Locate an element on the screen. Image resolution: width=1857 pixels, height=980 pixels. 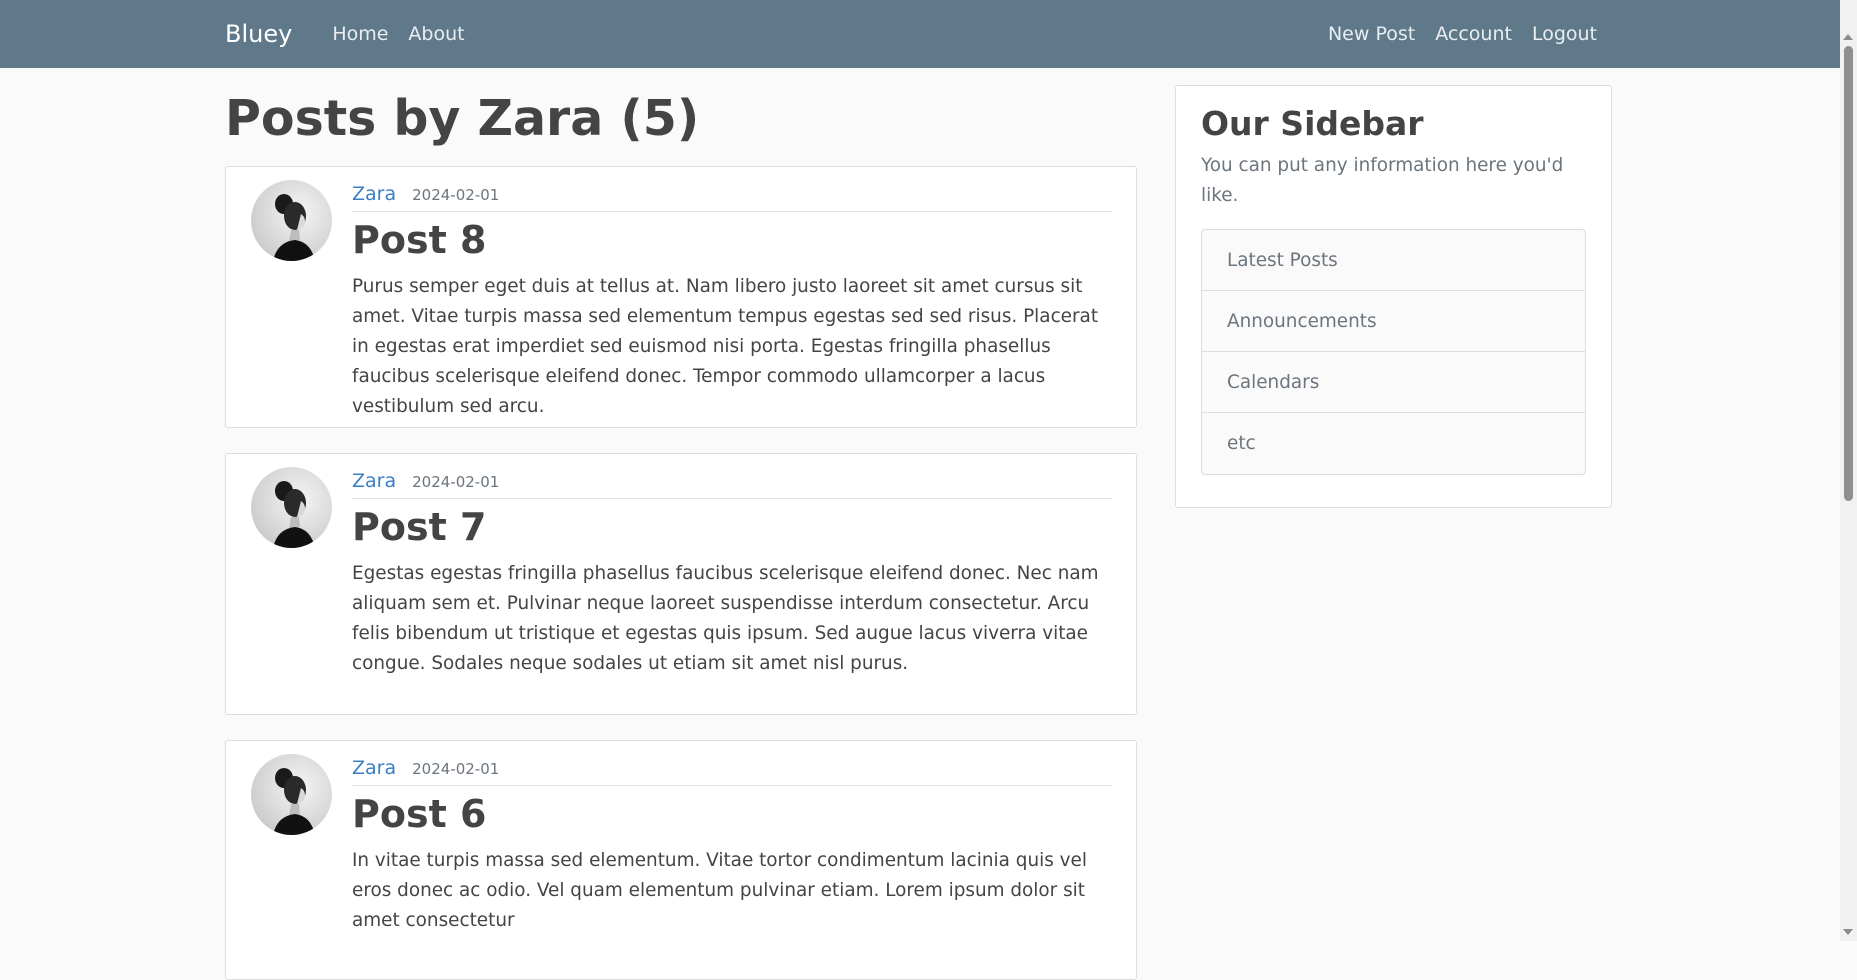
scroll-thumb is located at coordinates (1848, 273).